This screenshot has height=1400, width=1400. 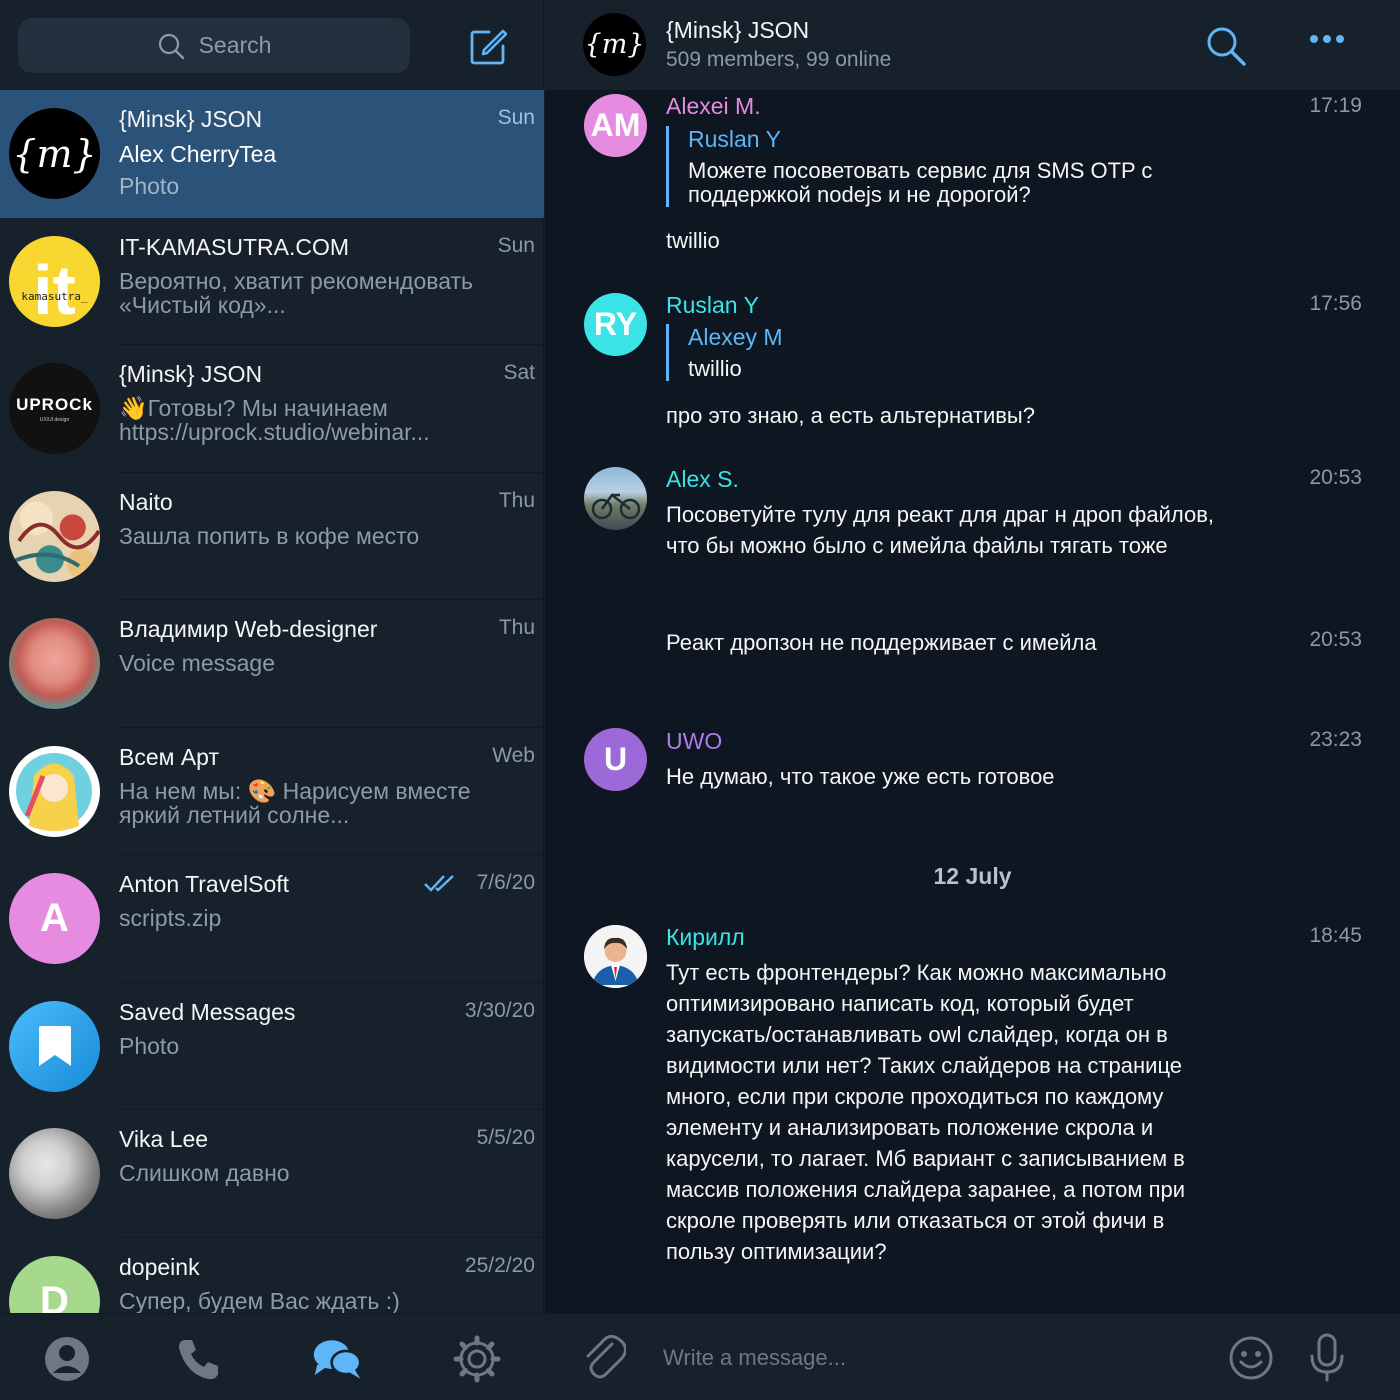 I want to click on message-author: Кирилл, so click(x=705, y=937).